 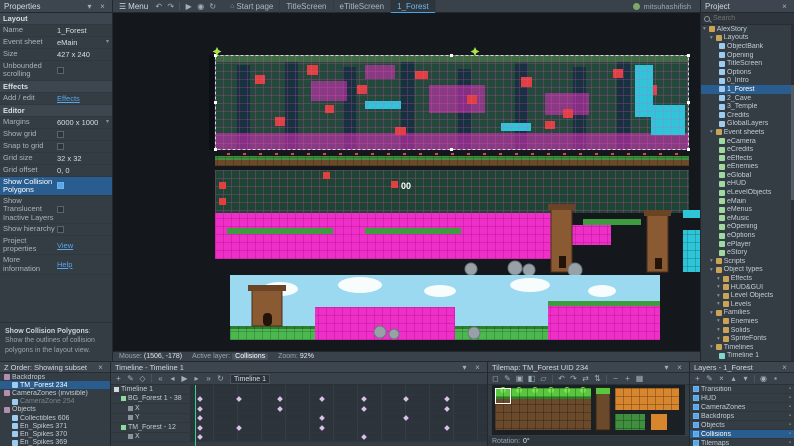 What do you see at coordinates (627, 378) in the screenshot?
I see `zoom-in-icon: +` at bounding box center [627, 378].